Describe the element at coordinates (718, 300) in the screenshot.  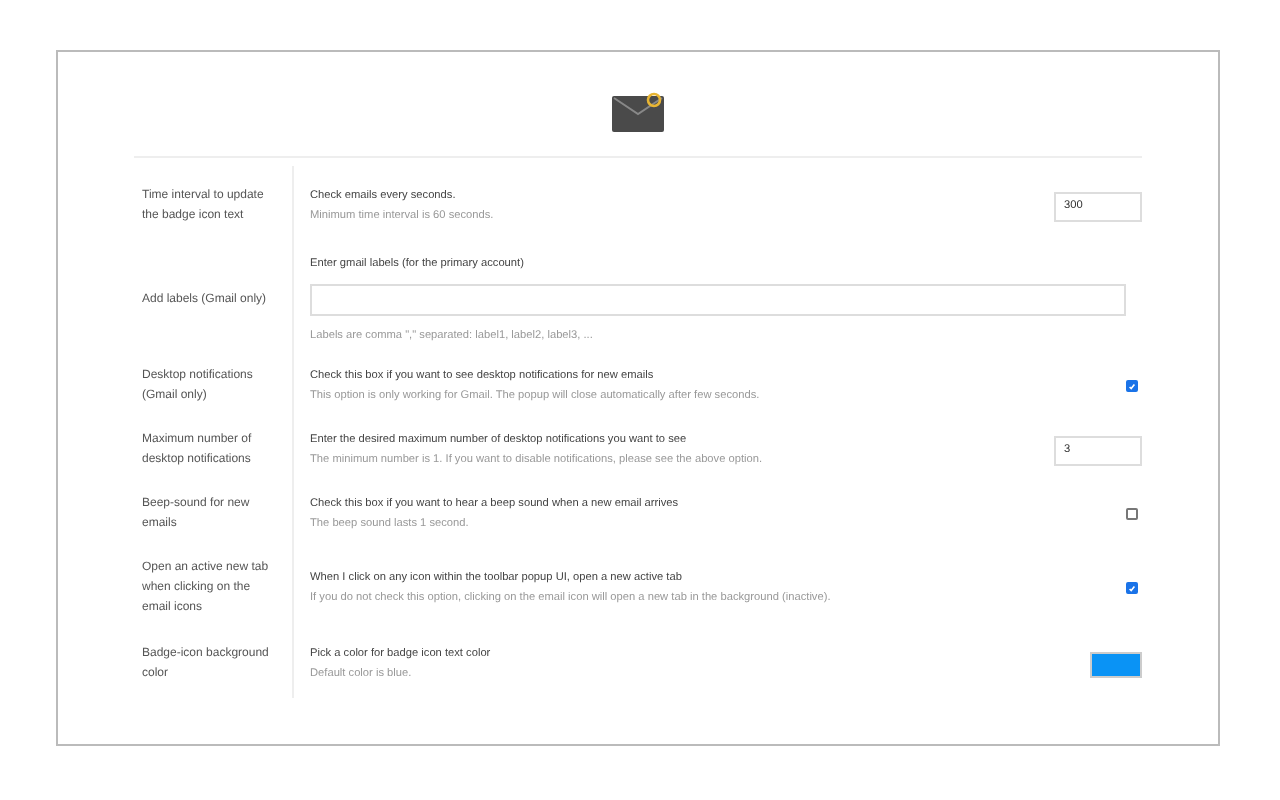
I see `labels-field` at that location.